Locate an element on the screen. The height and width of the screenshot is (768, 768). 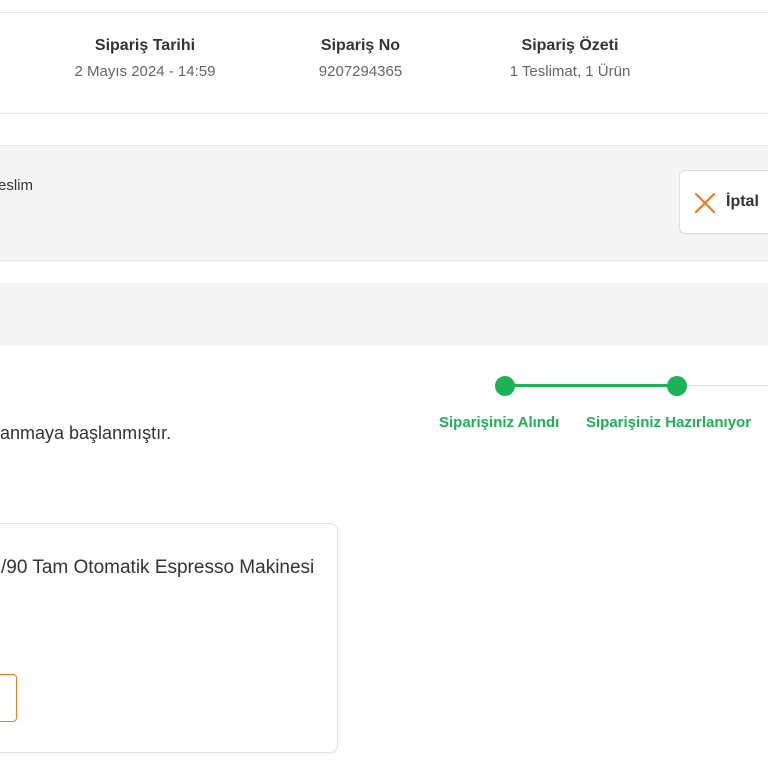
order-summary-title: Sipariş Özeti is located at coordinates (570, 45).